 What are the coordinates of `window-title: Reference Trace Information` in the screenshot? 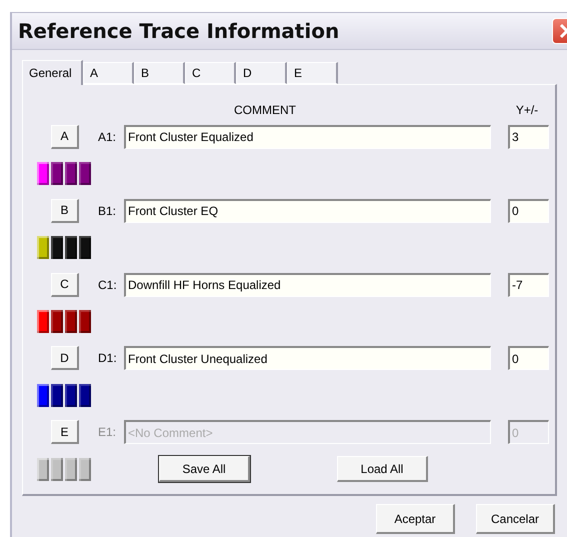 It's located at (178, 31).